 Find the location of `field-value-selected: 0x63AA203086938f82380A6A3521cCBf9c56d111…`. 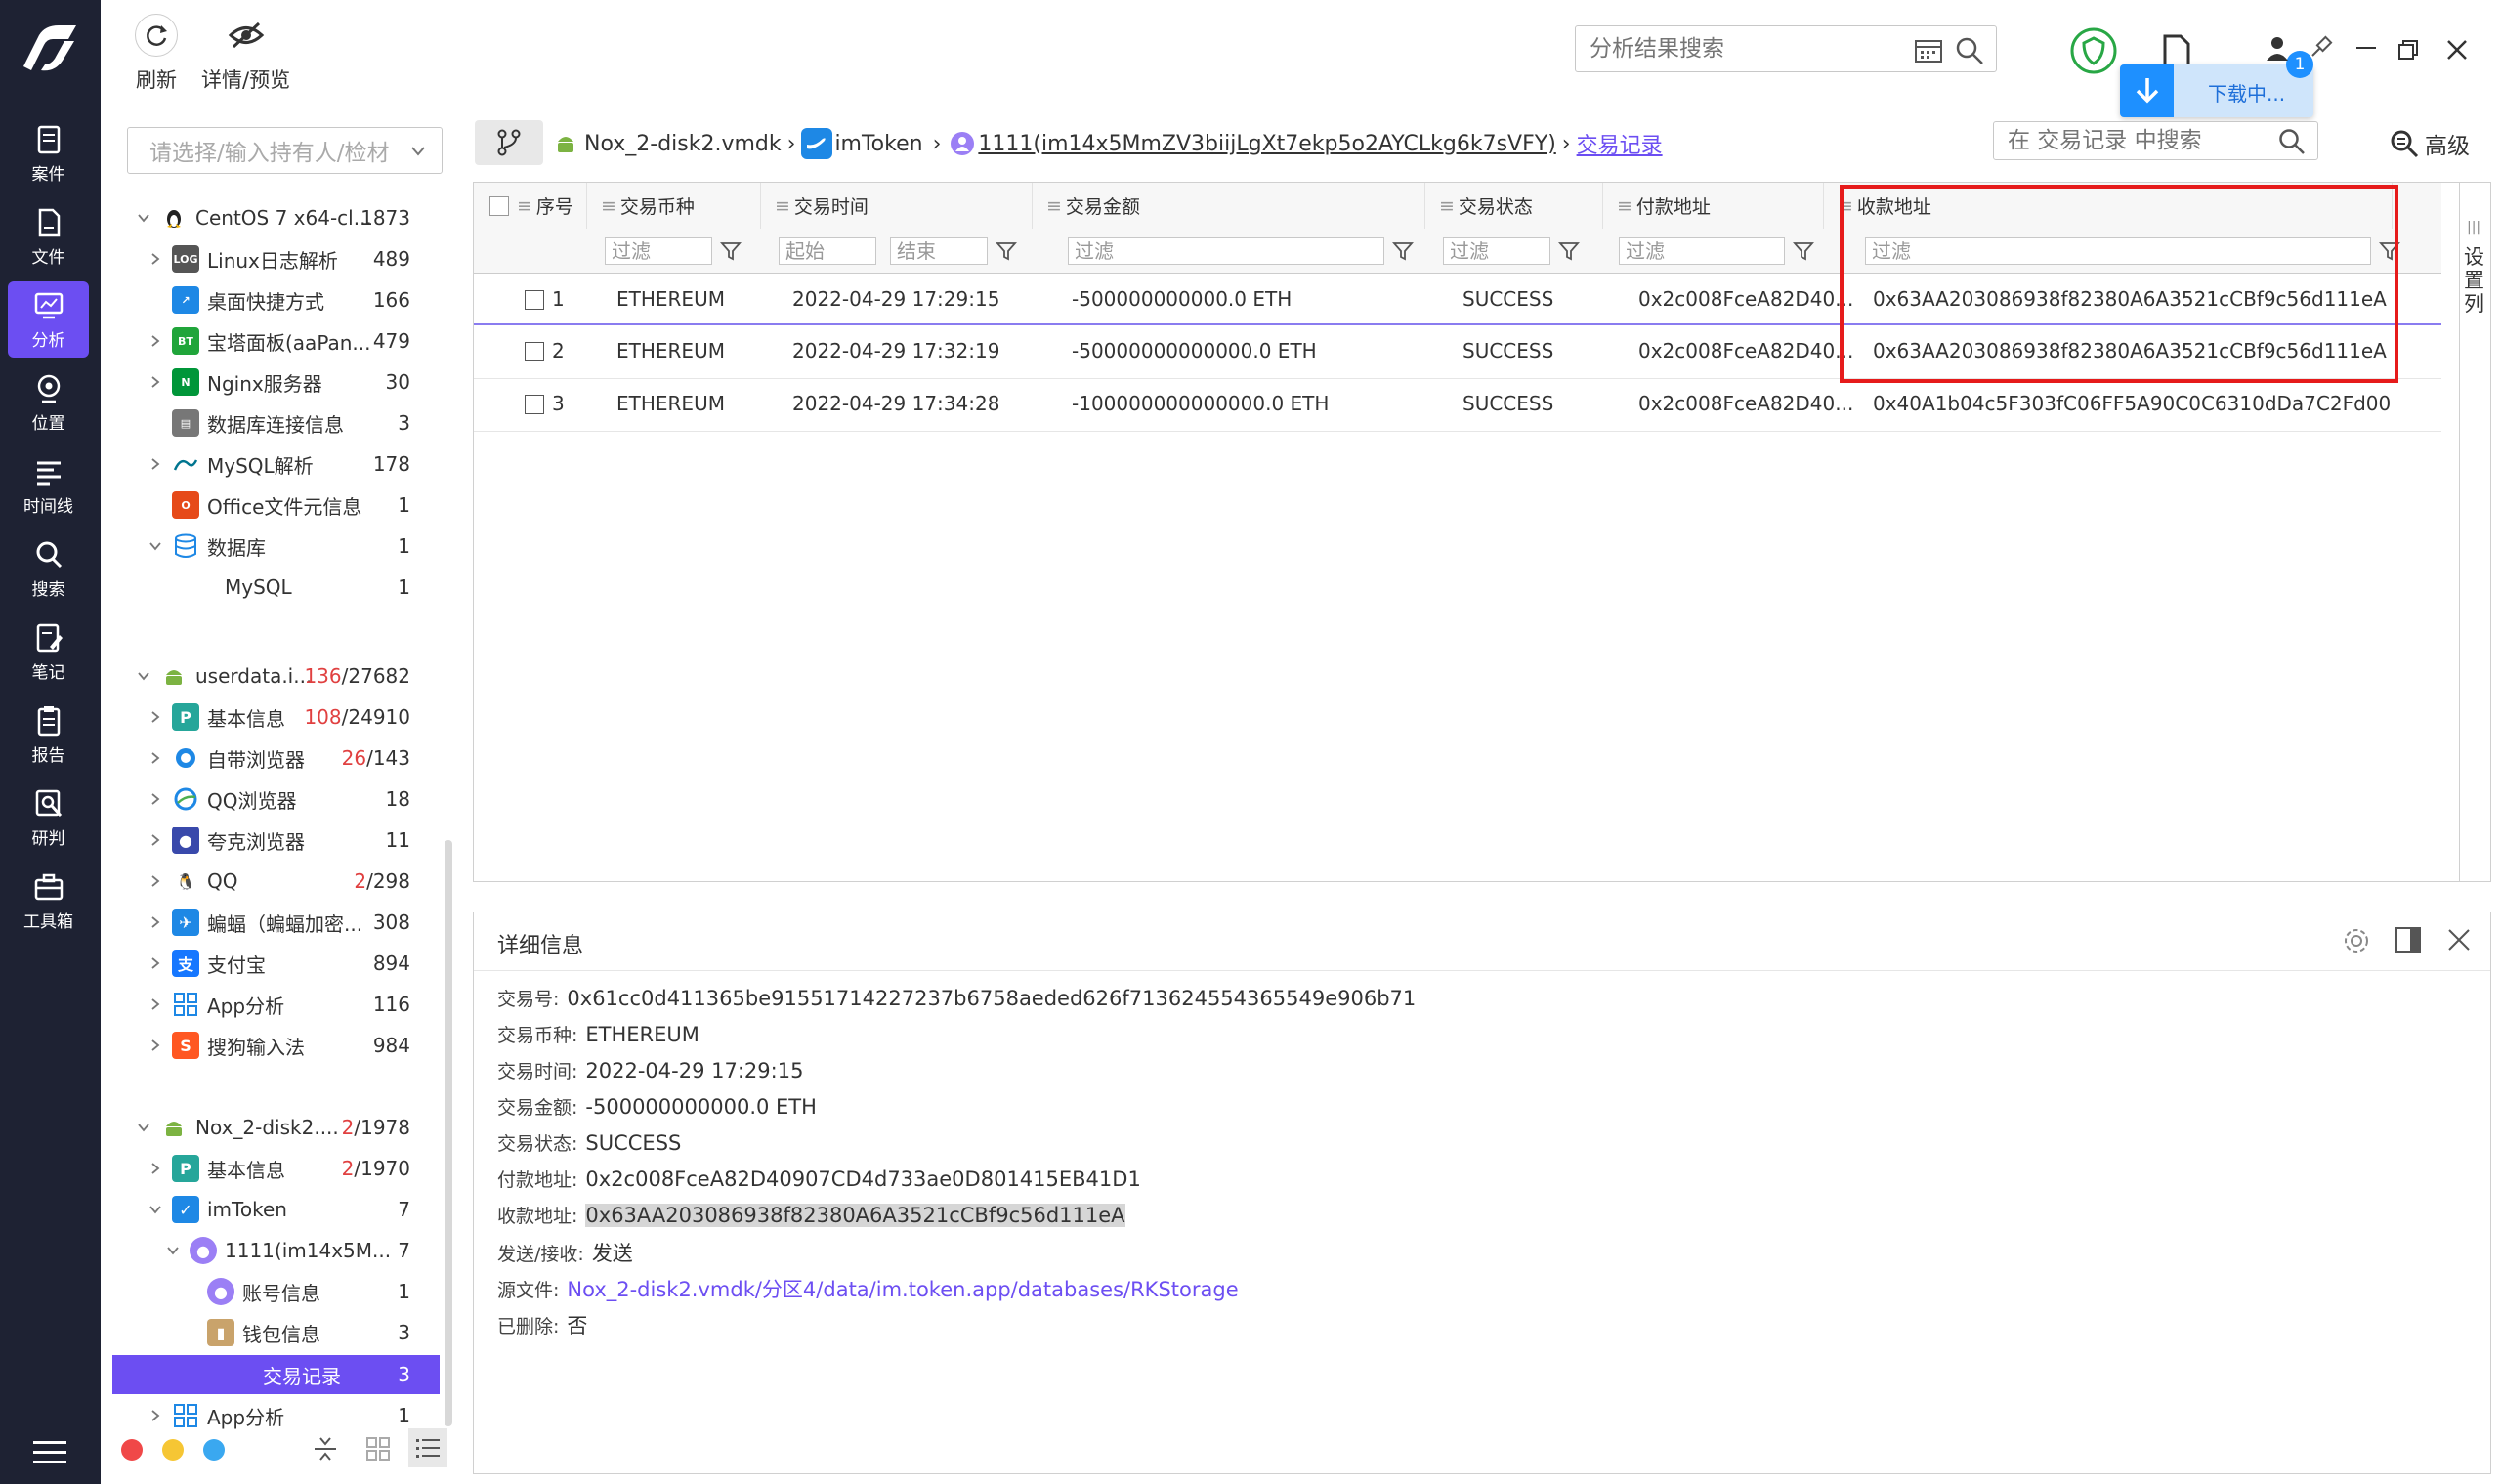

field-value-selected: 0x63AA203086938f82380A6A3521cCBf9c56d111… is located at coordinates (855, 1215).